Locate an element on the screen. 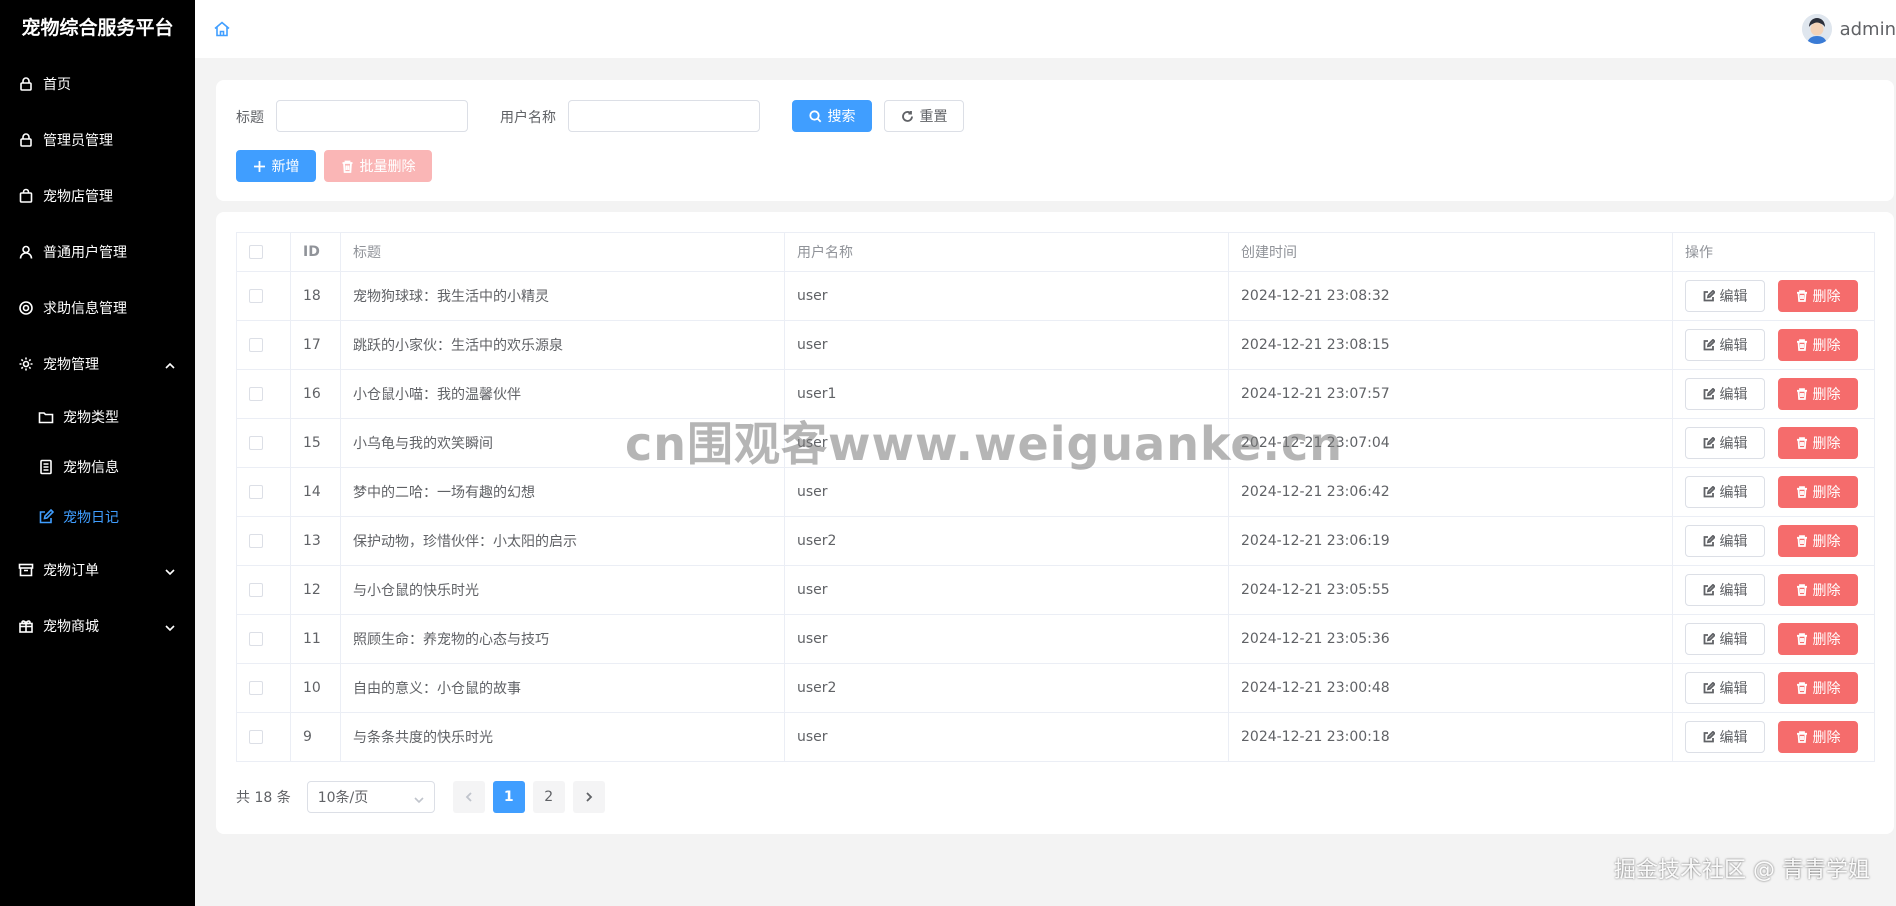 Image resolution: width=1896 pixels, height=906 pixels. column-header-created: 创建时间 is located at coordinates (1450, 252).